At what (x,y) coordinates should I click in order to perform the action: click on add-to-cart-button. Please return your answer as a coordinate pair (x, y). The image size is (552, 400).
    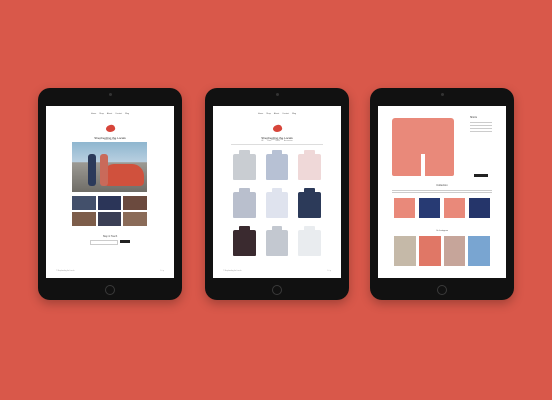
    Looking at the image, I should click on (481, 175).